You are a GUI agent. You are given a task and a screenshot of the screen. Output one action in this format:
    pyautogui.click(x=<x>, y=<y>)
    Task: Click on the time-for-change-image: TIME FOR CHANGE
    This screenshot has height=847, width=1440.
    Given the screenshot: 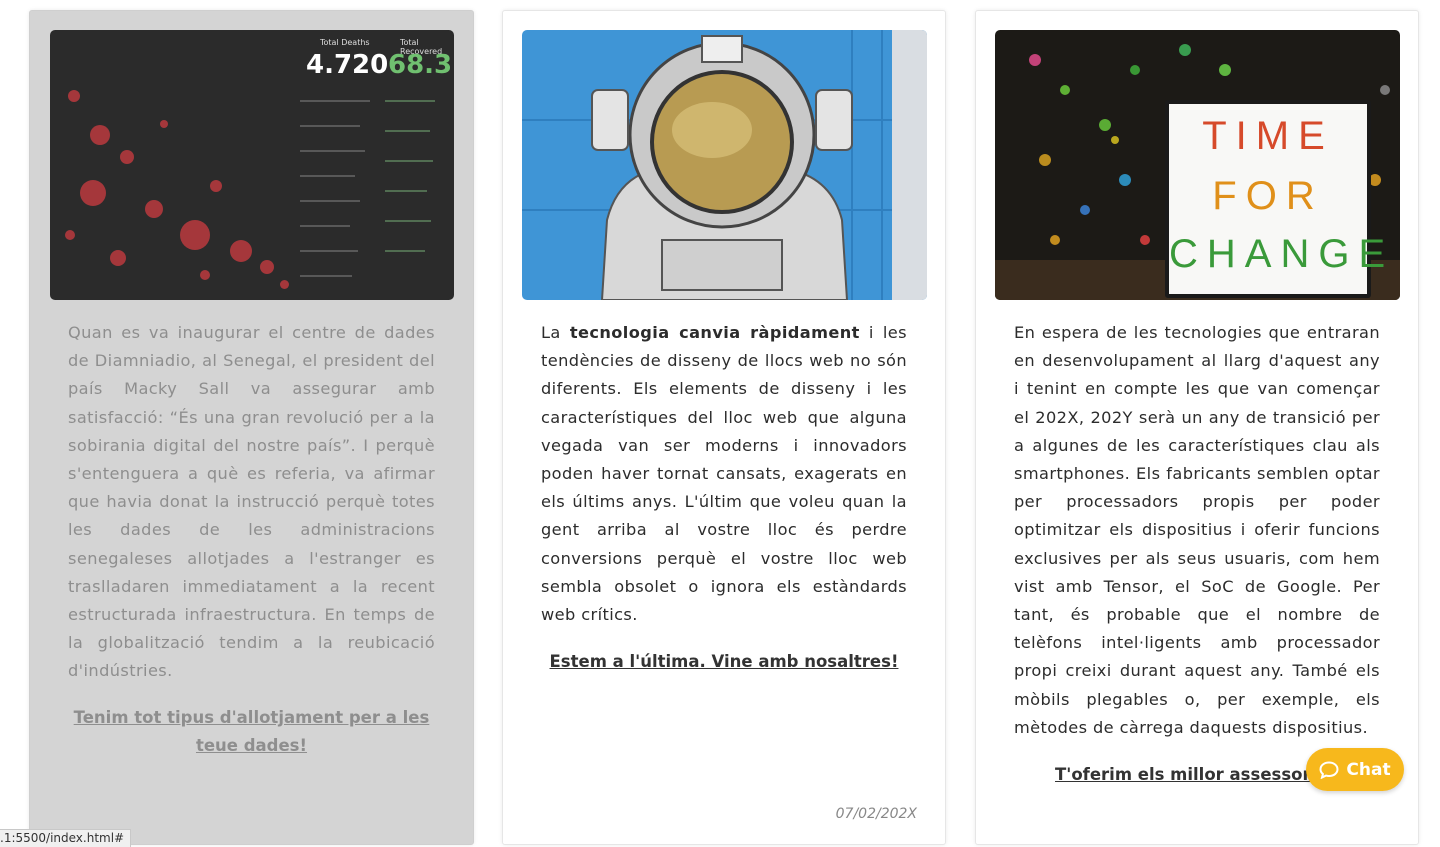 What is the action you would take?
    pyautogui.click(x=1197, y=165)
    